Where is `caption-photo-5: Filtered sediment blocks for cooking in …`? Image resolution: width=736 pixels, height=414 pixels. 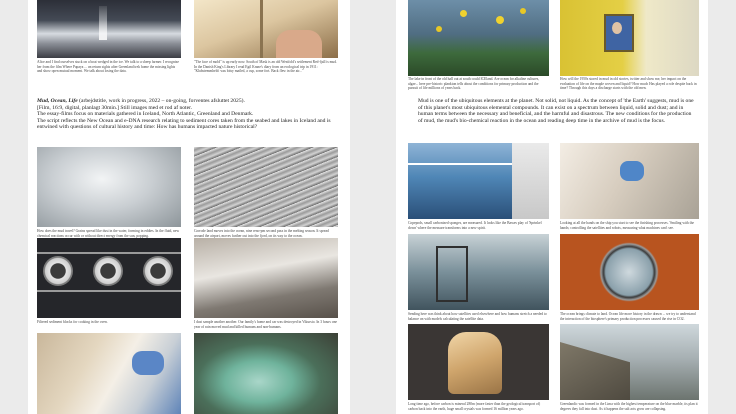 caption-photo-5: Filtered sediment blocks for cooking in … is located at coordinates (72, 322).